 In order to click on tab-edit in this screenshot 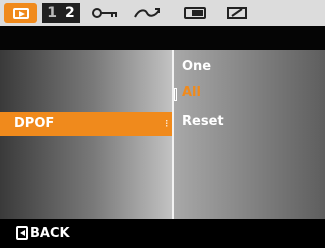, I will do `click(237, 13)`.